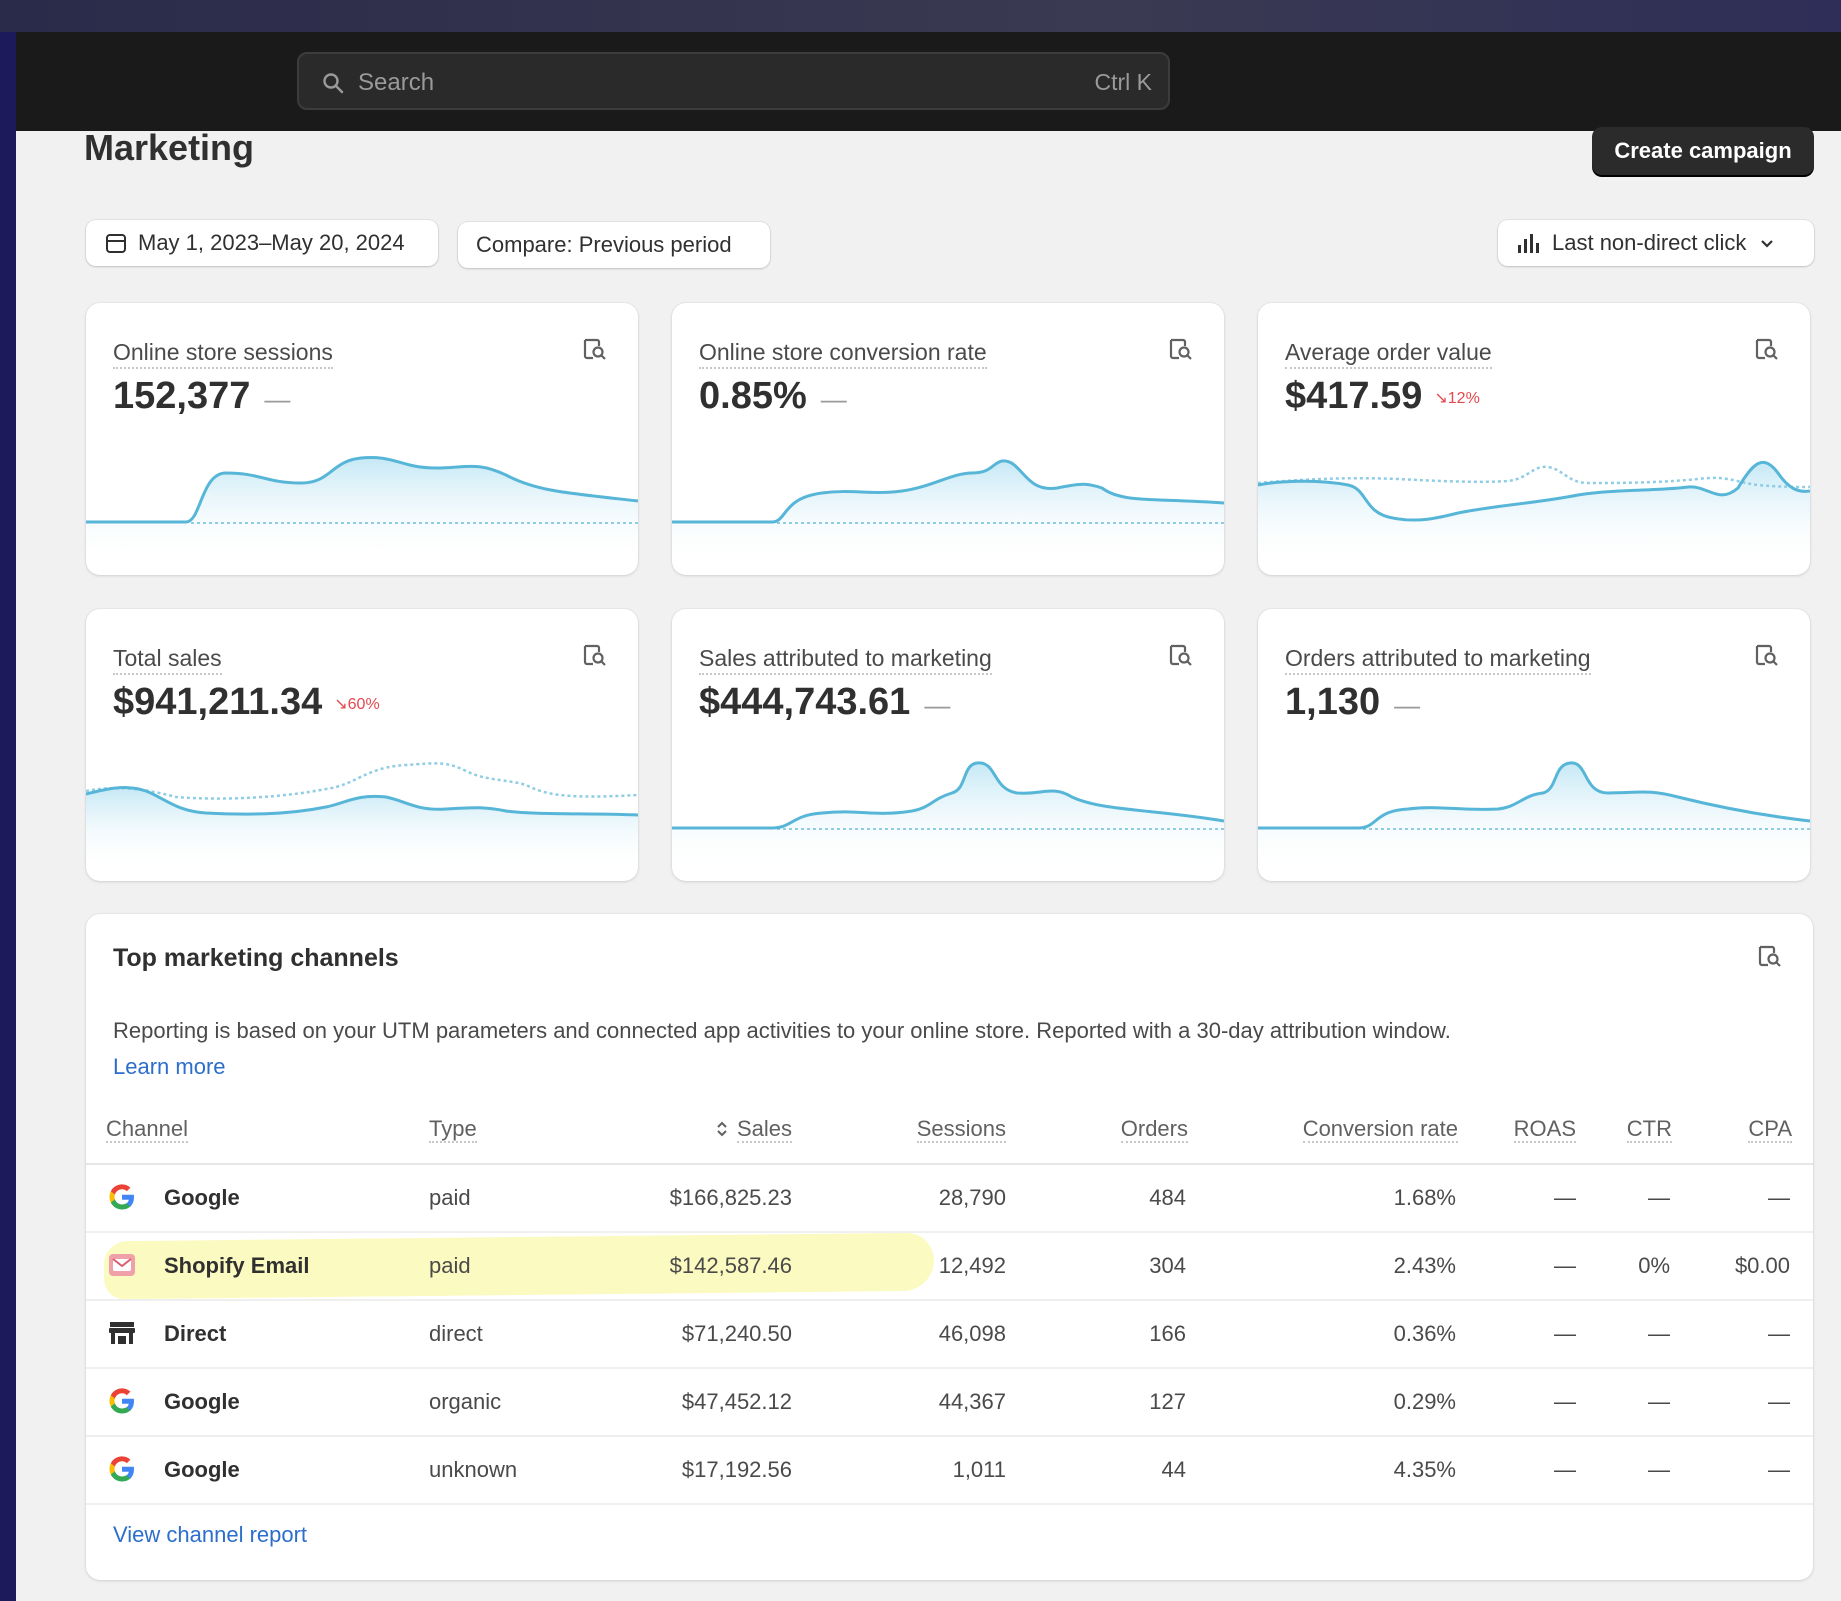 This screenshot has width=1841, height=1601. I want to click on channel-conversion: 0.36%, so click(1424, 1333).